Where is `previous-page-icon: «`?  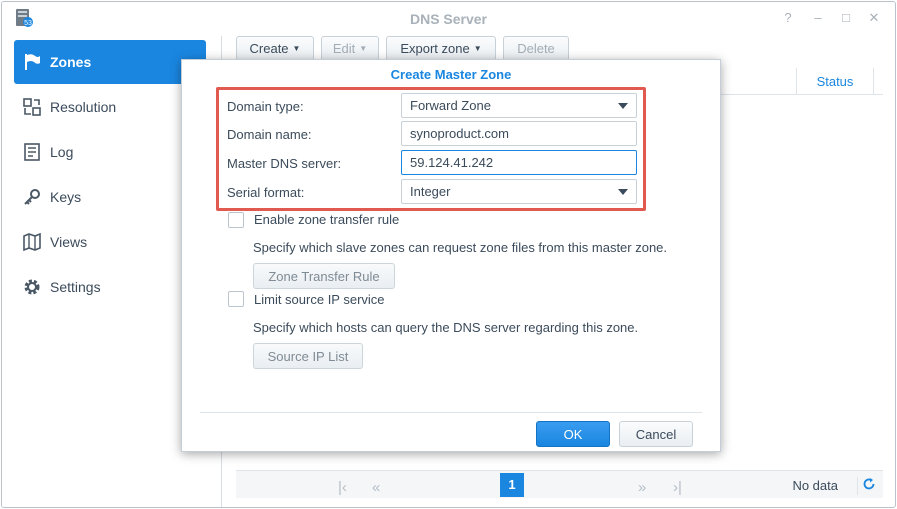
previous-page-icon: « is located at coordinates (376, 487).